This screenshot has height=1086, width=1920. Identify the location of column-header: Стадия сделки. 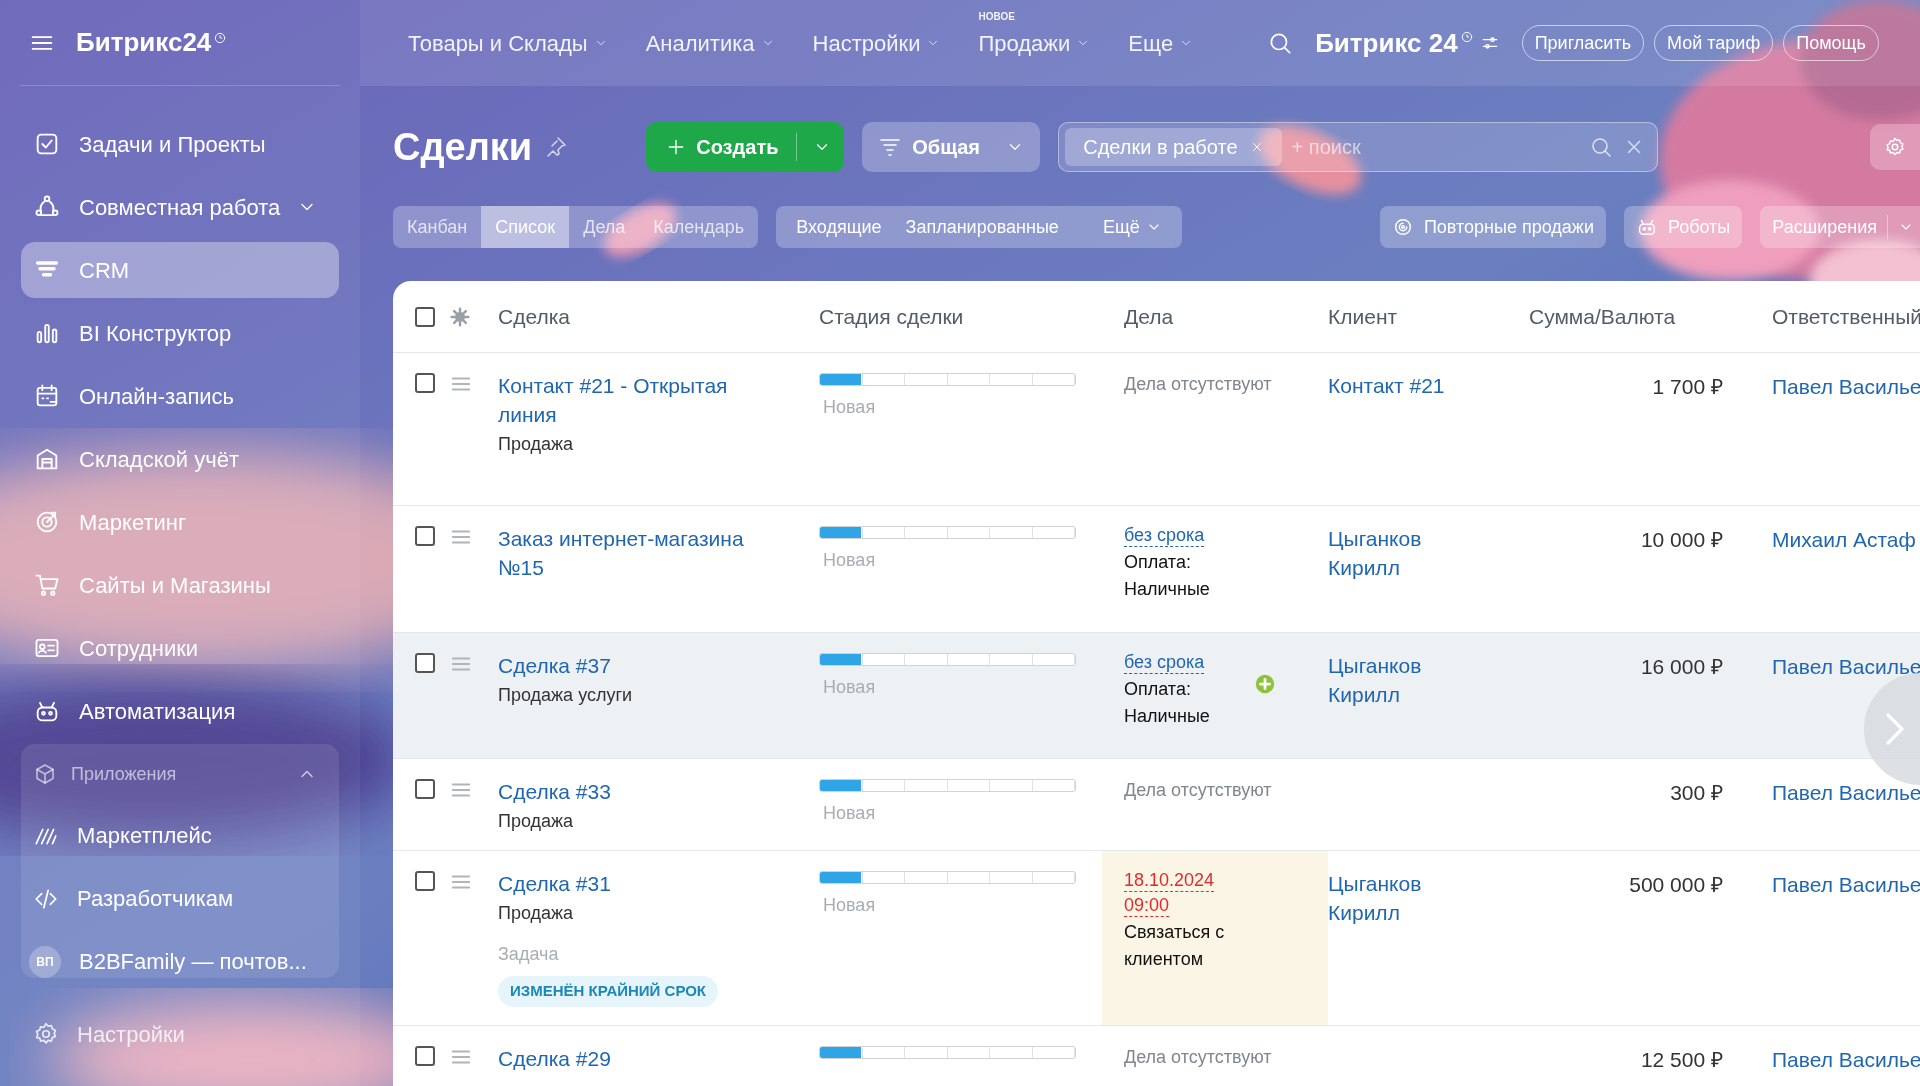
(891, 316).